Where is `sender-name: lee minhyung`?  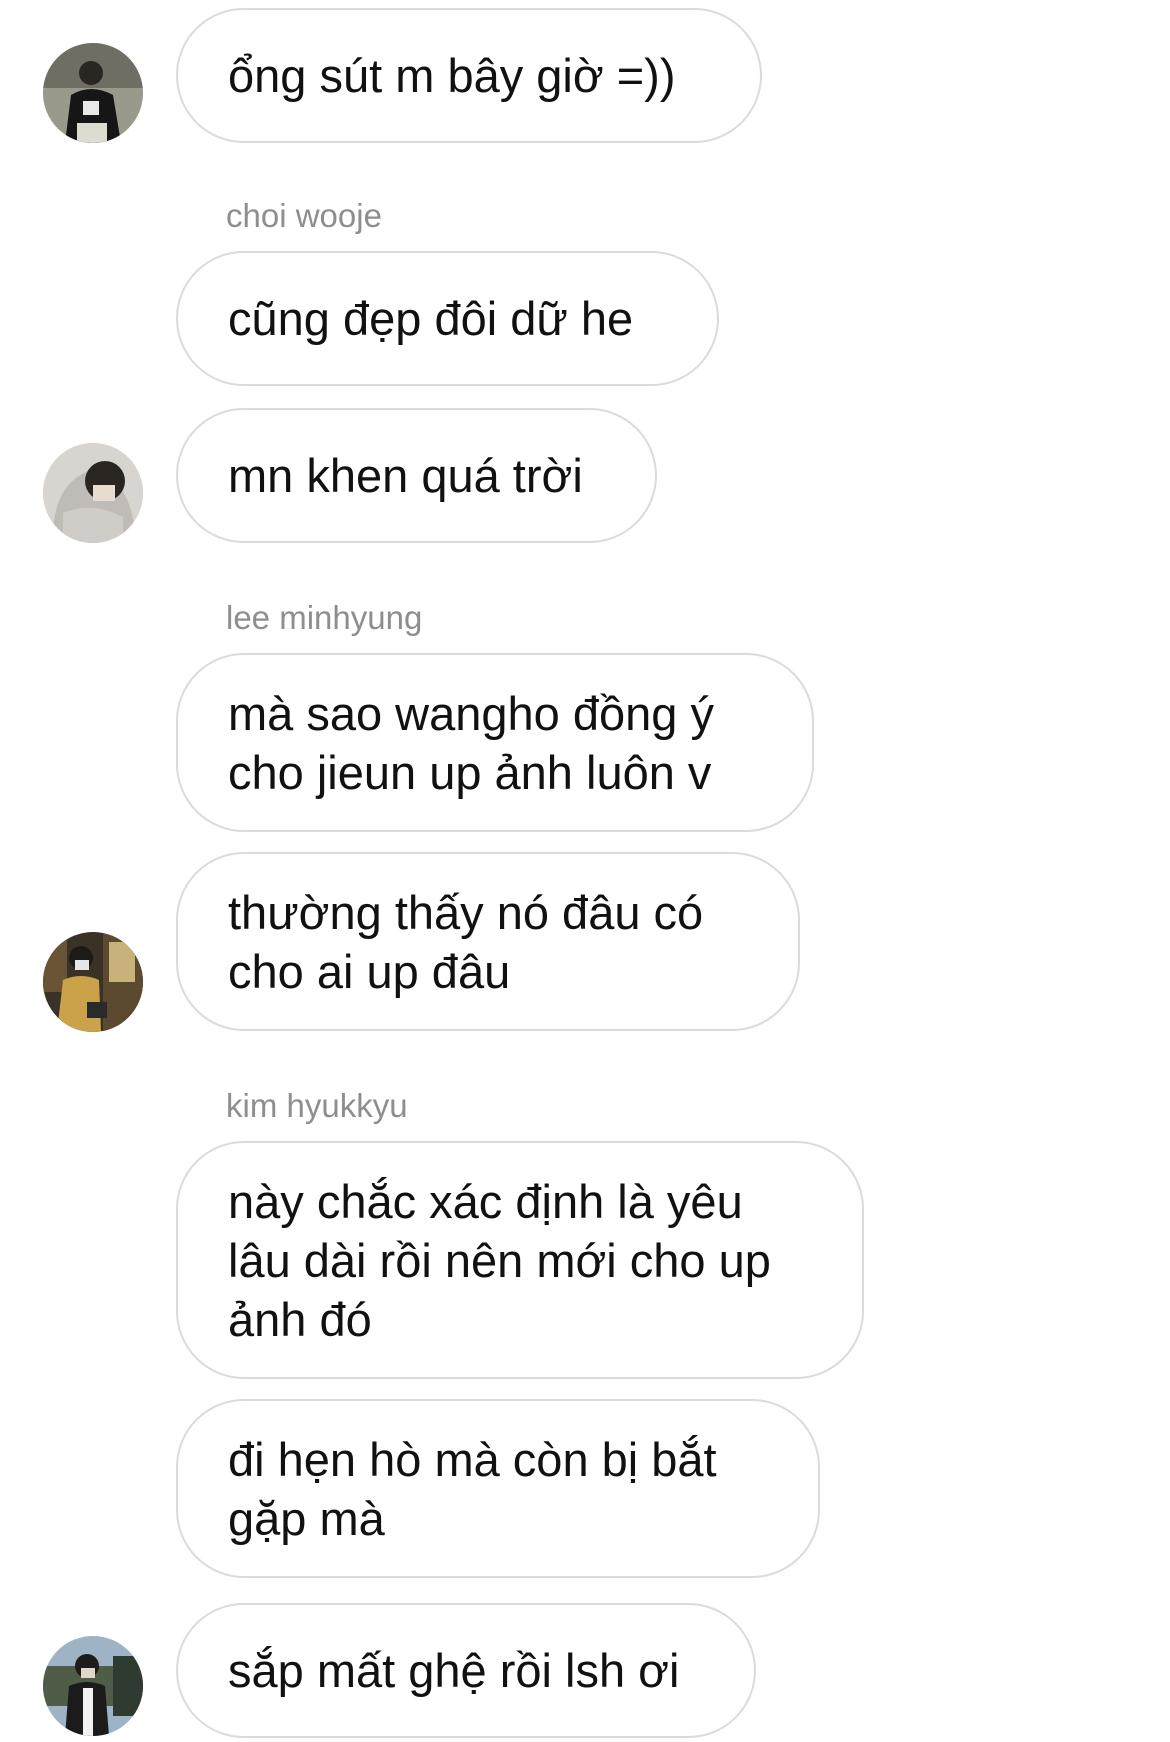
sender-name: lee minhyung is located at coordinates (324, 617).